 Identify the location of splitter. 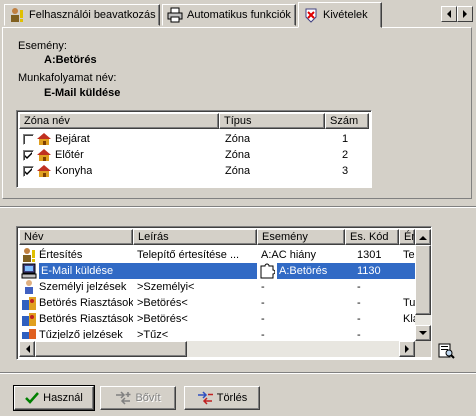
(238, 207).